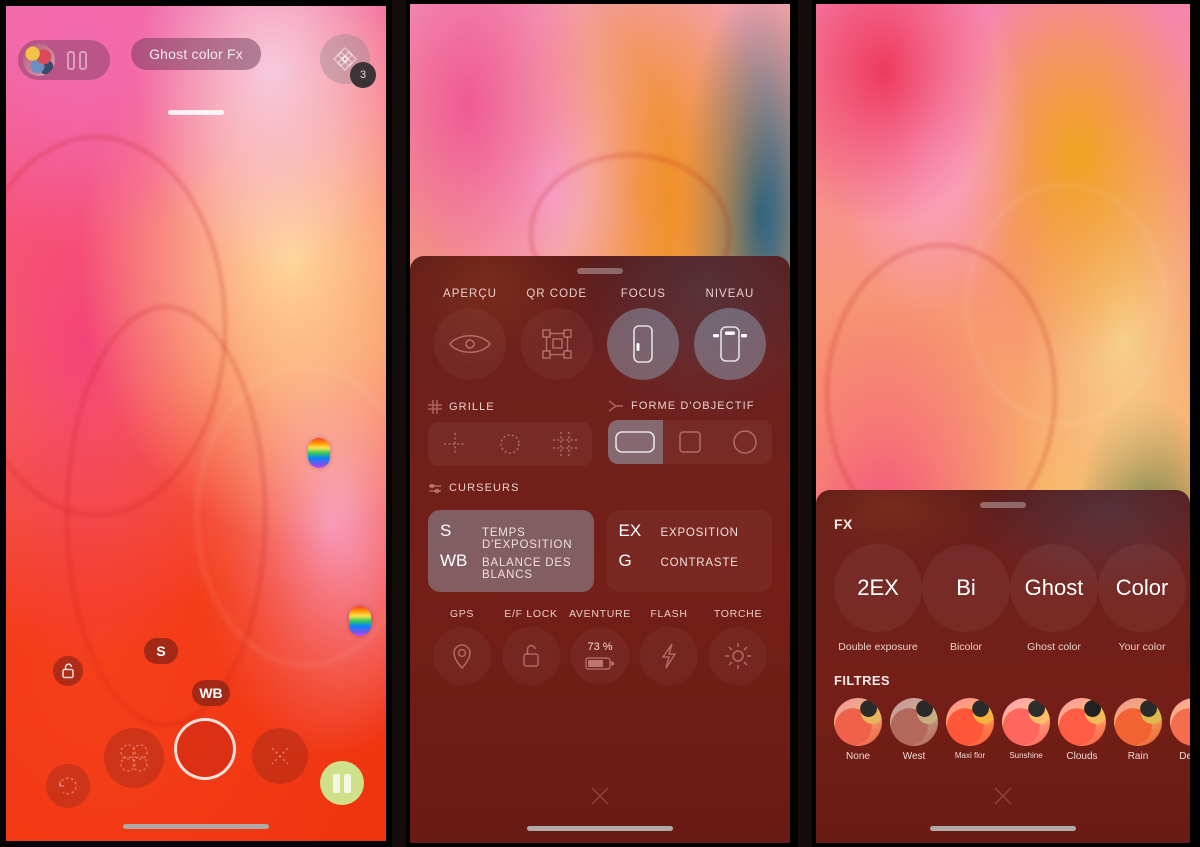  What do you see at coordinates (1142, 588) in the screenshot?
I see `fx-badge: Color` at bounding box center [1142, 588].